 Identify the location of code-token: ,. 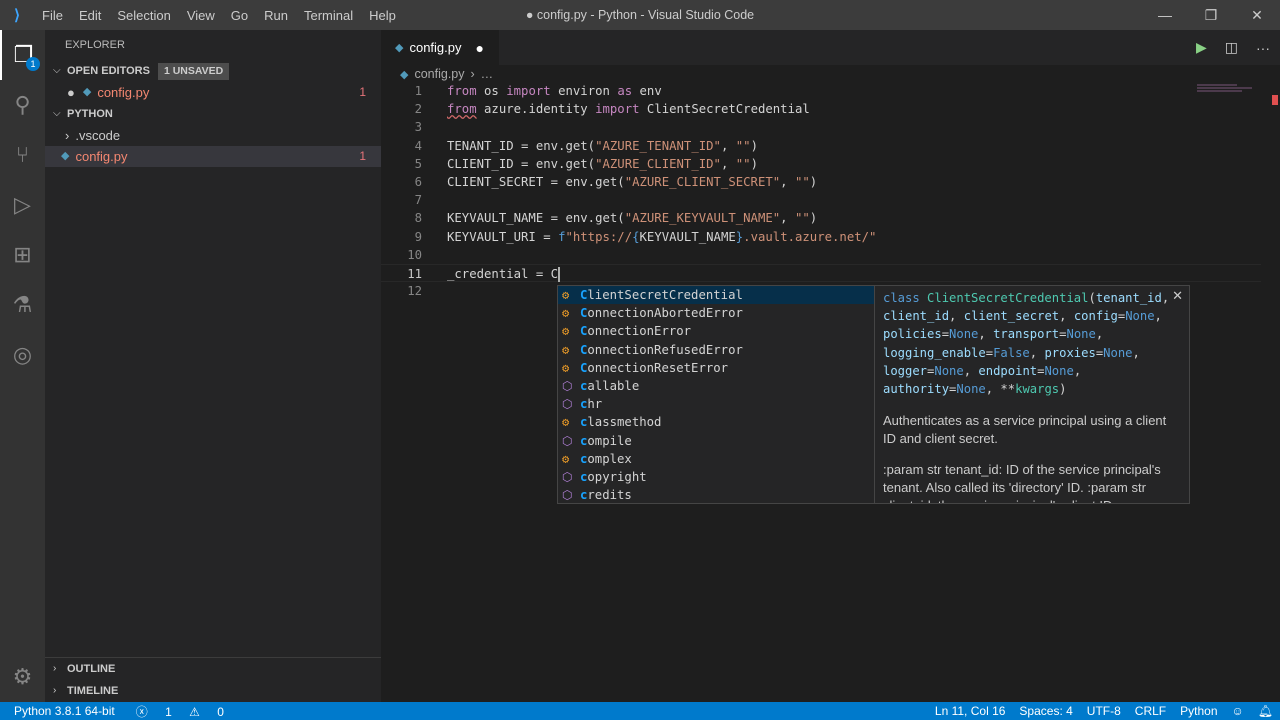
(728, 163).